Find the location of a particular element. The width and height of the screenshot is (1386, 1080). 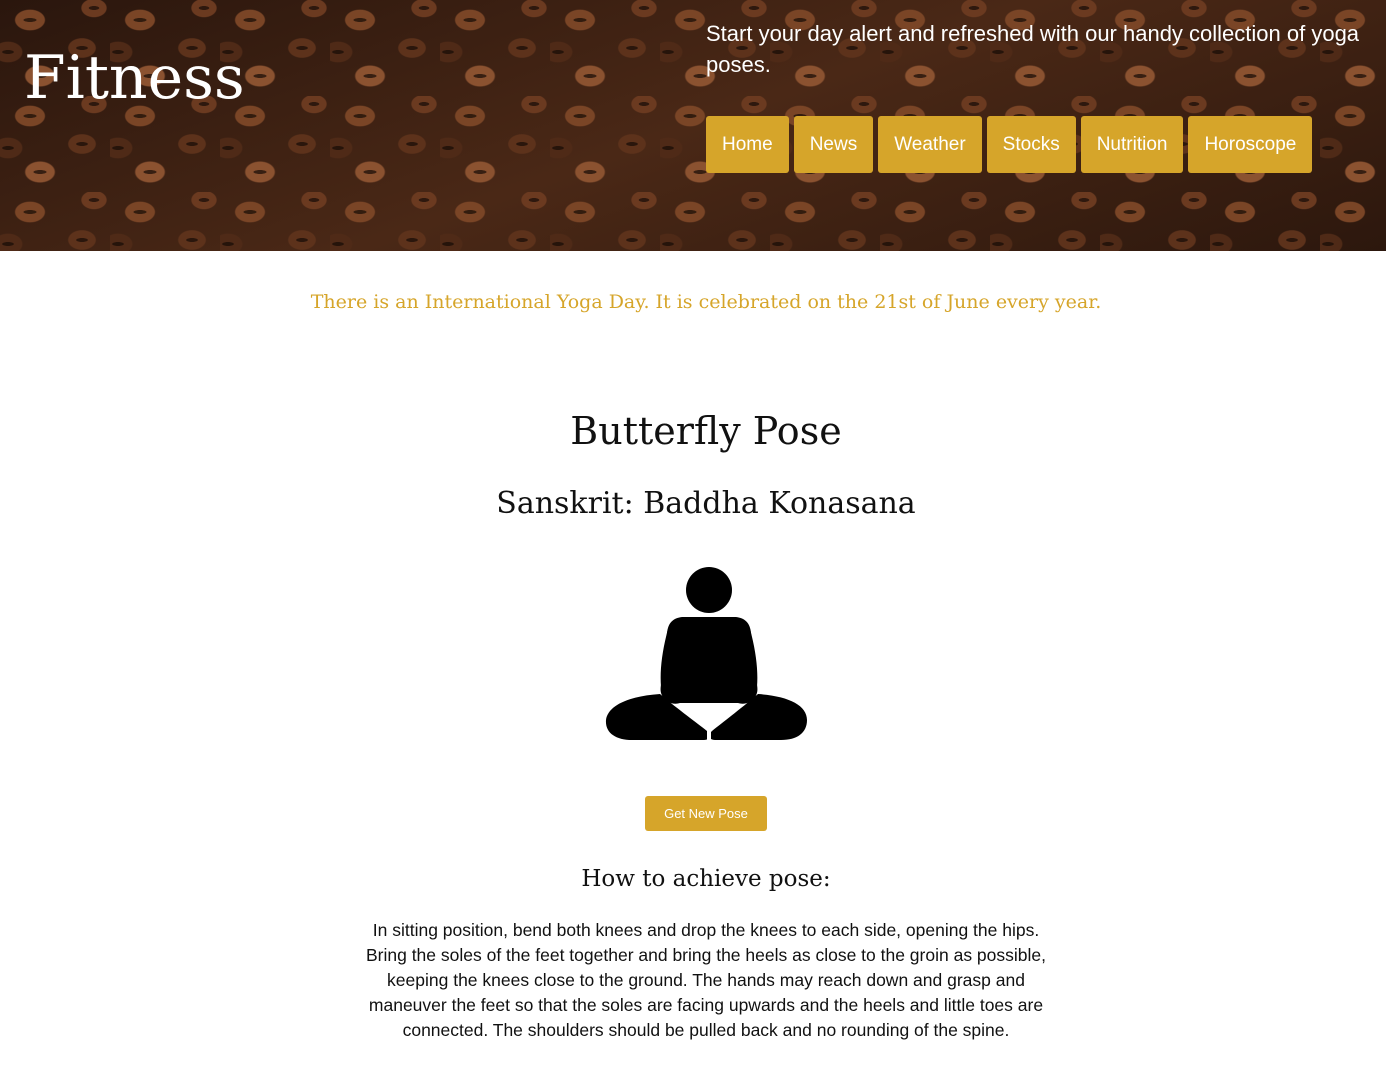

site-title: Fitness is located at coordinates (134, 78).